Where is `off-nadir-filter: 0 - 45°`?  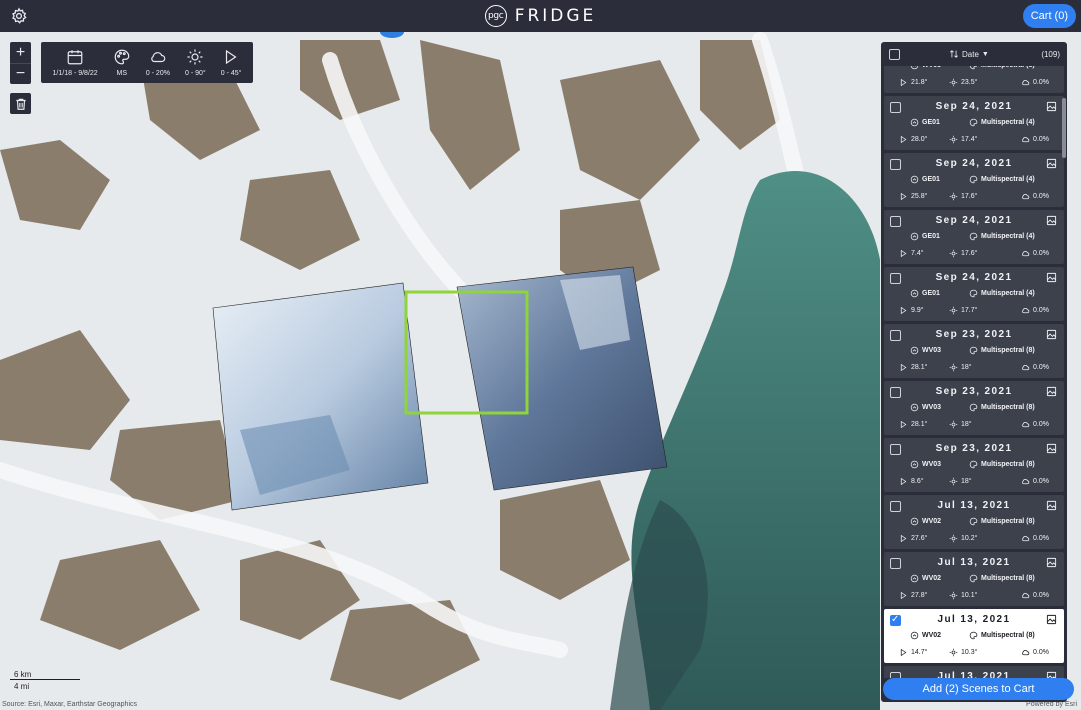 off-nadir-filter: 0 - 45° is located at coordinates (231, 62).